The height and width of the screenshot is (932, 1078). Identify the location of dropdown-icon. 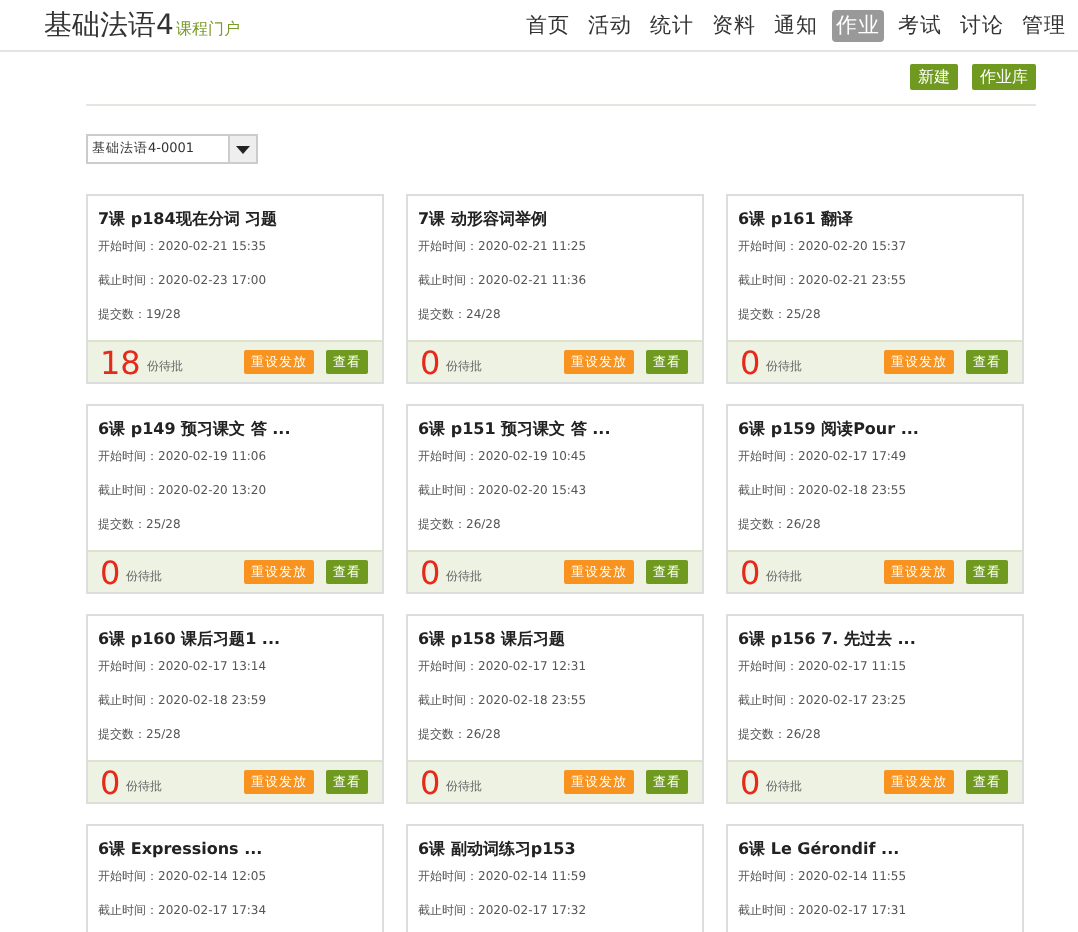
(243, 149).